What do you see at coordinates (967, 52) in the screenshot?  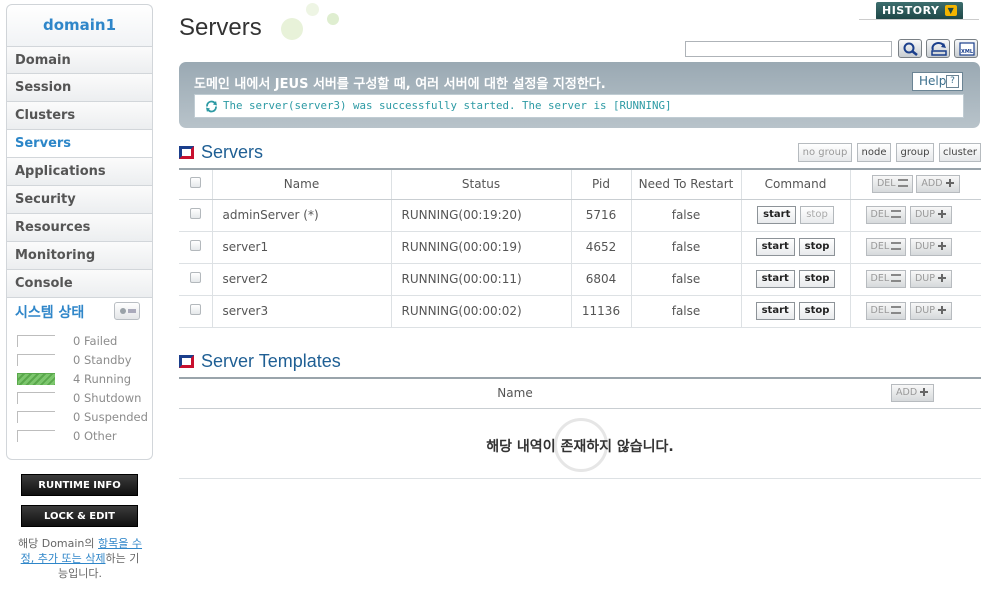 I see `svg-text: XML` at bounding box center [967, 52].